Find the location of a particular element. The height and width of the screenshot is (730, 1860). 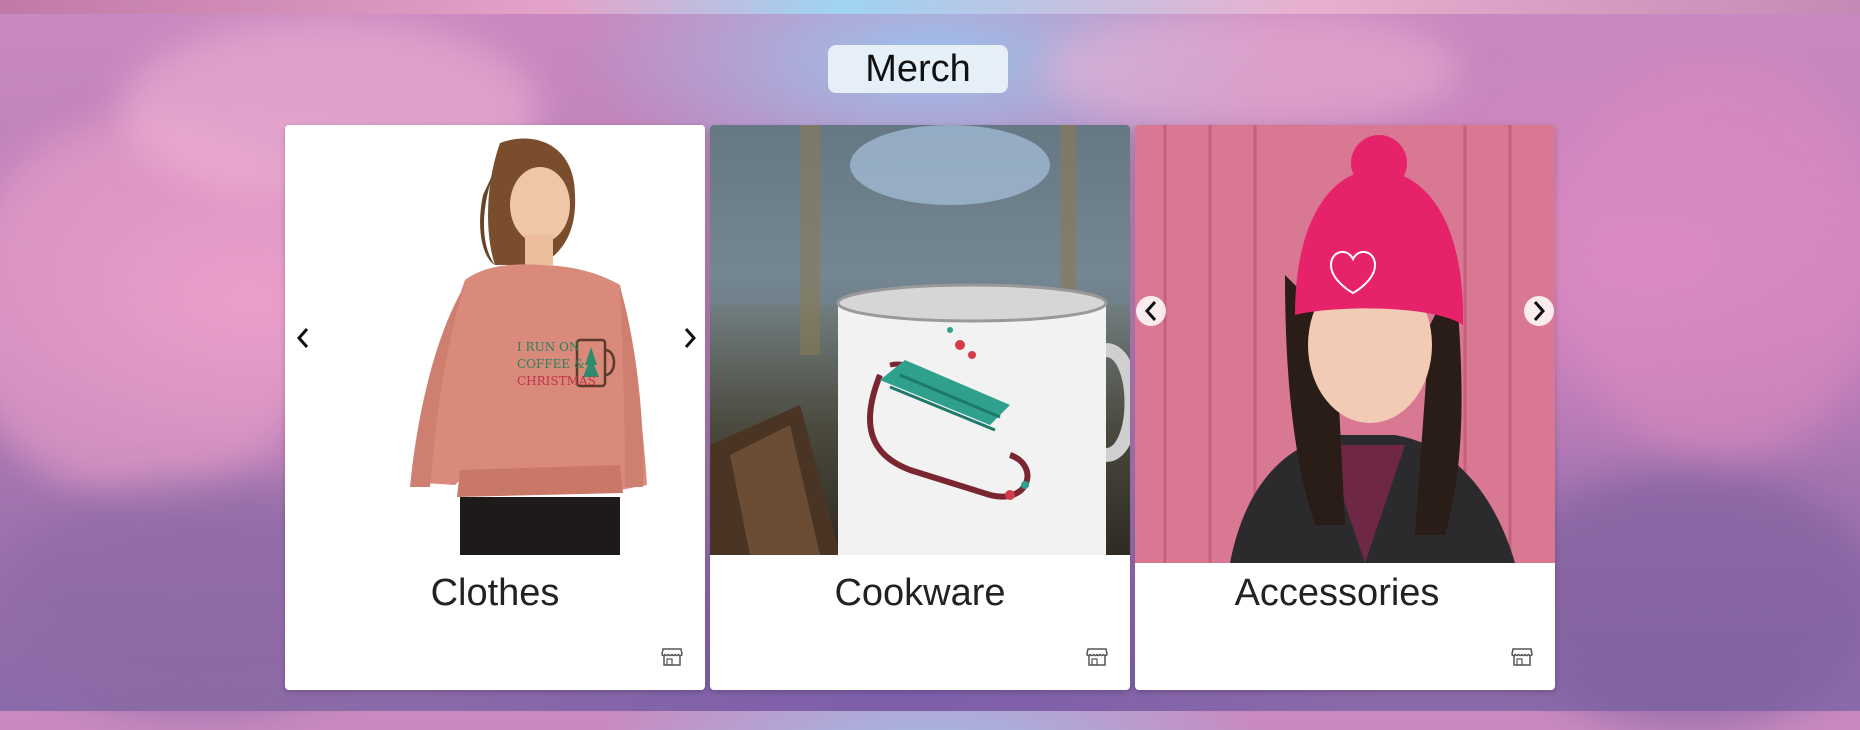

accessories-image is located at coordinates (1345, 344).